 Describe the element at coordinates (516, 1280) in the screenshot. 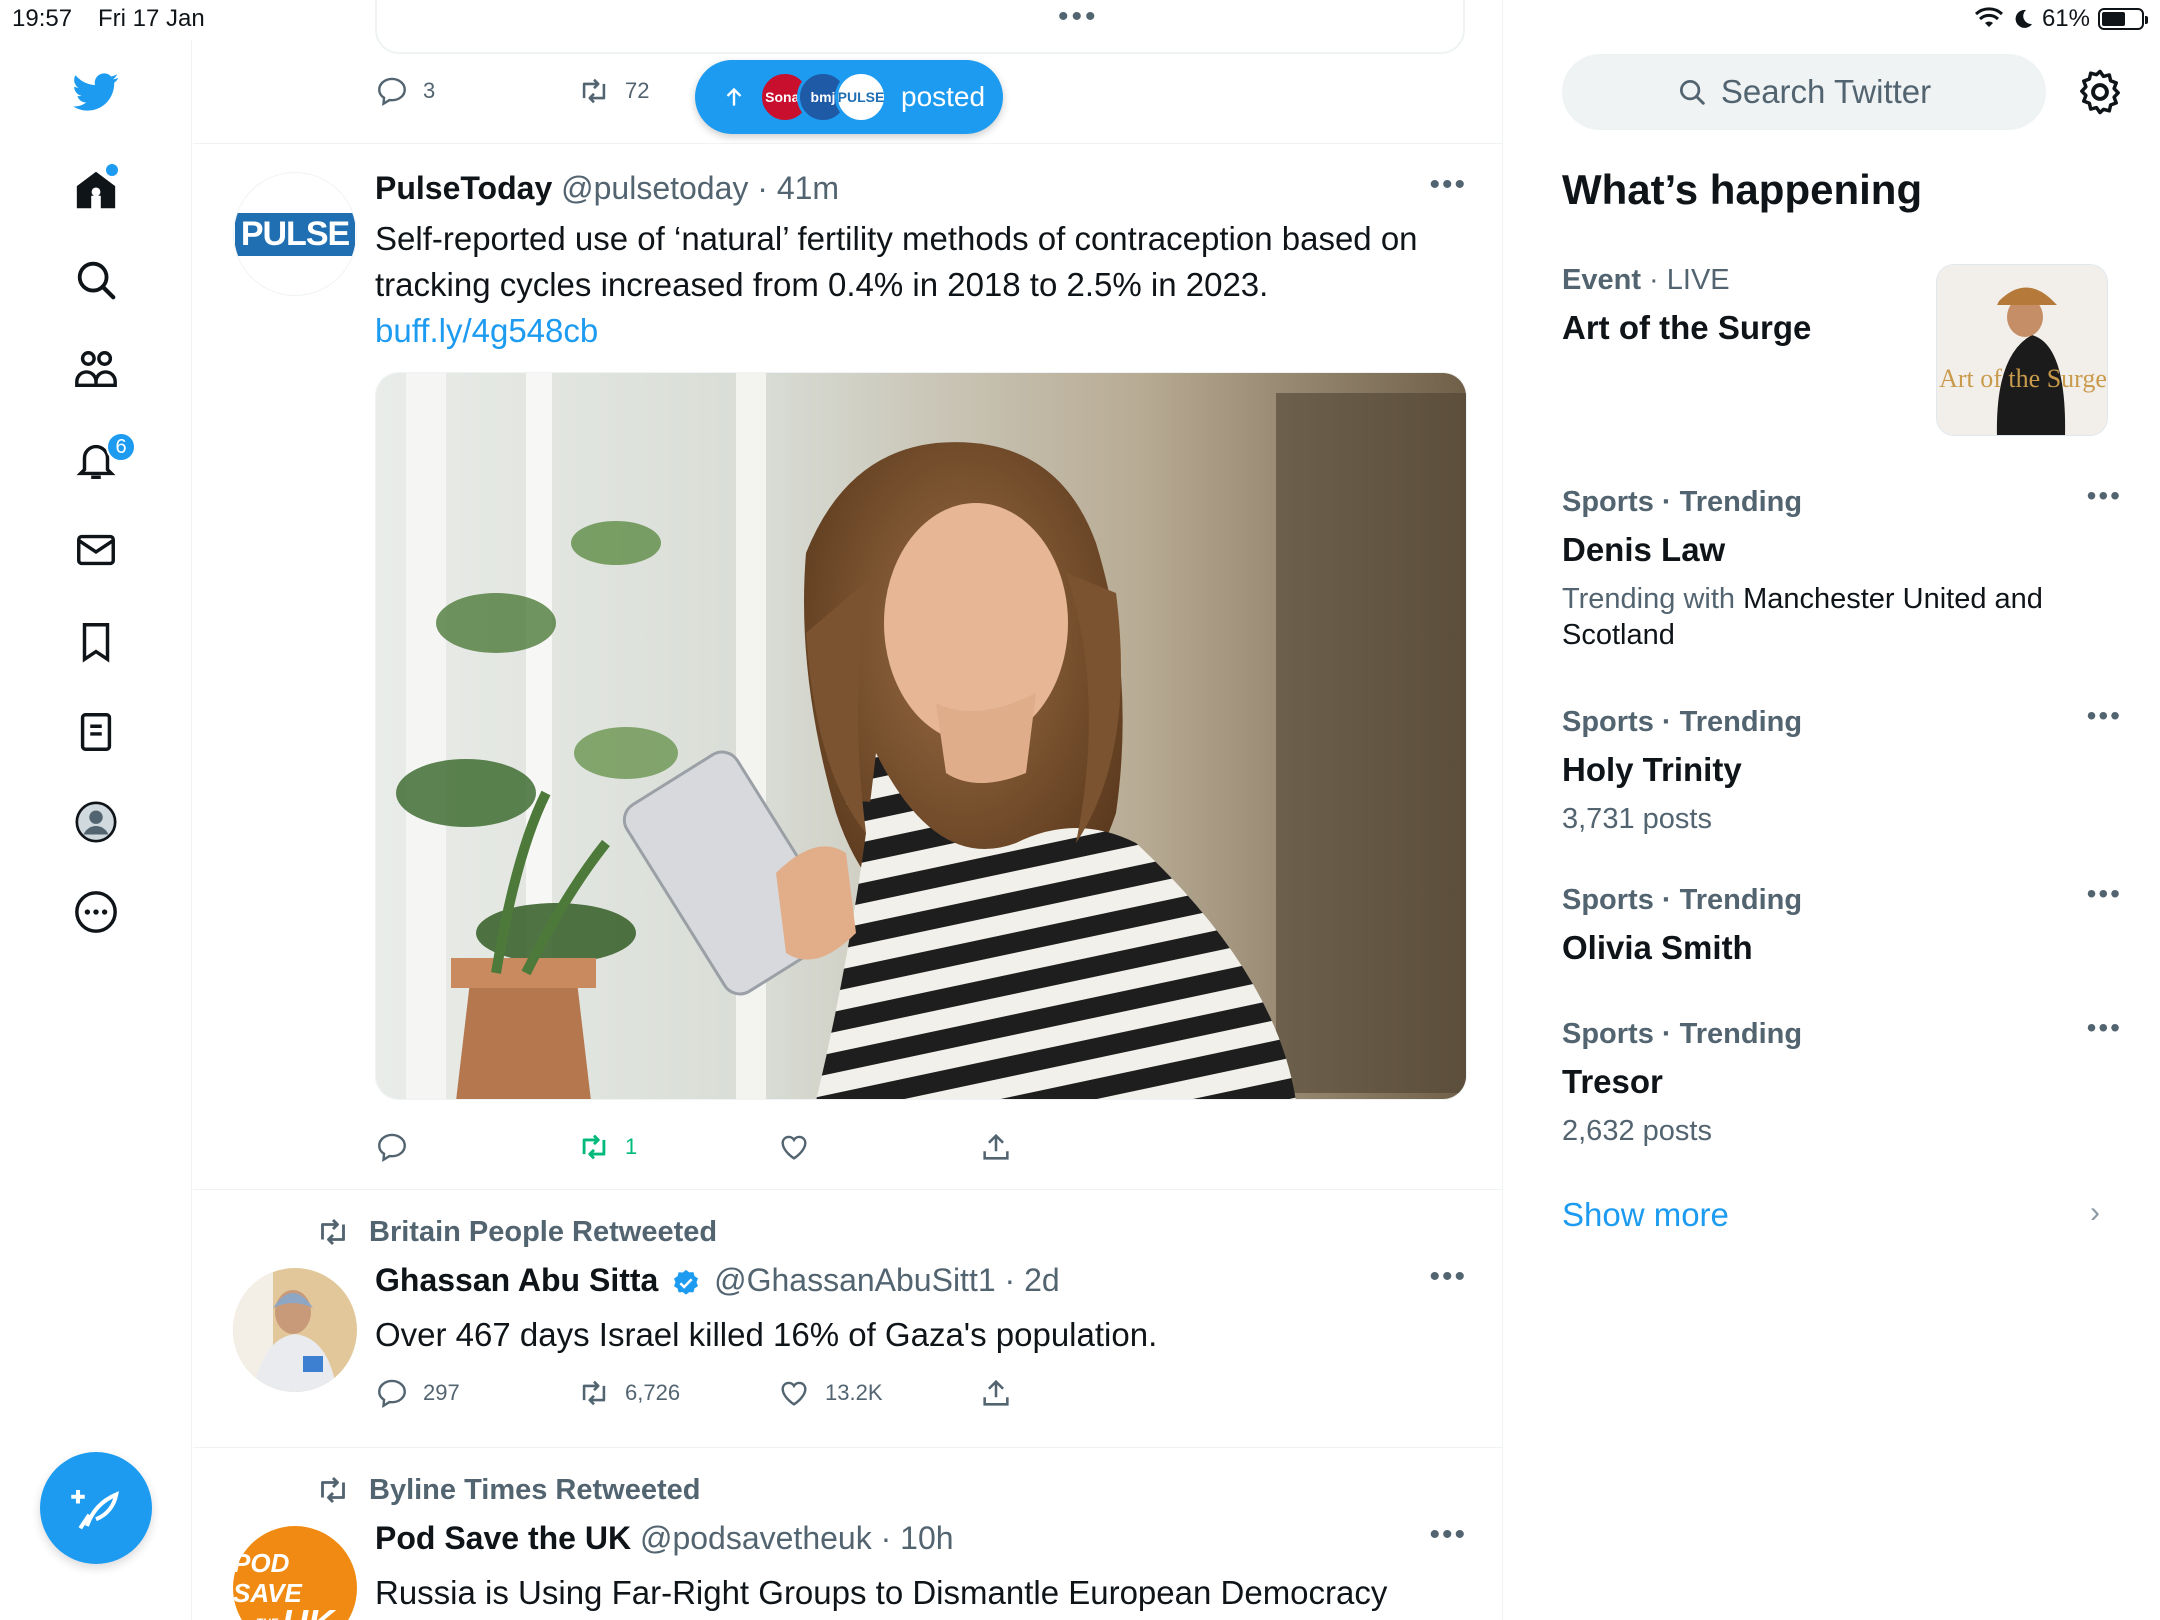

I see `author-name: Ghassan Abu Sitta` at that location.